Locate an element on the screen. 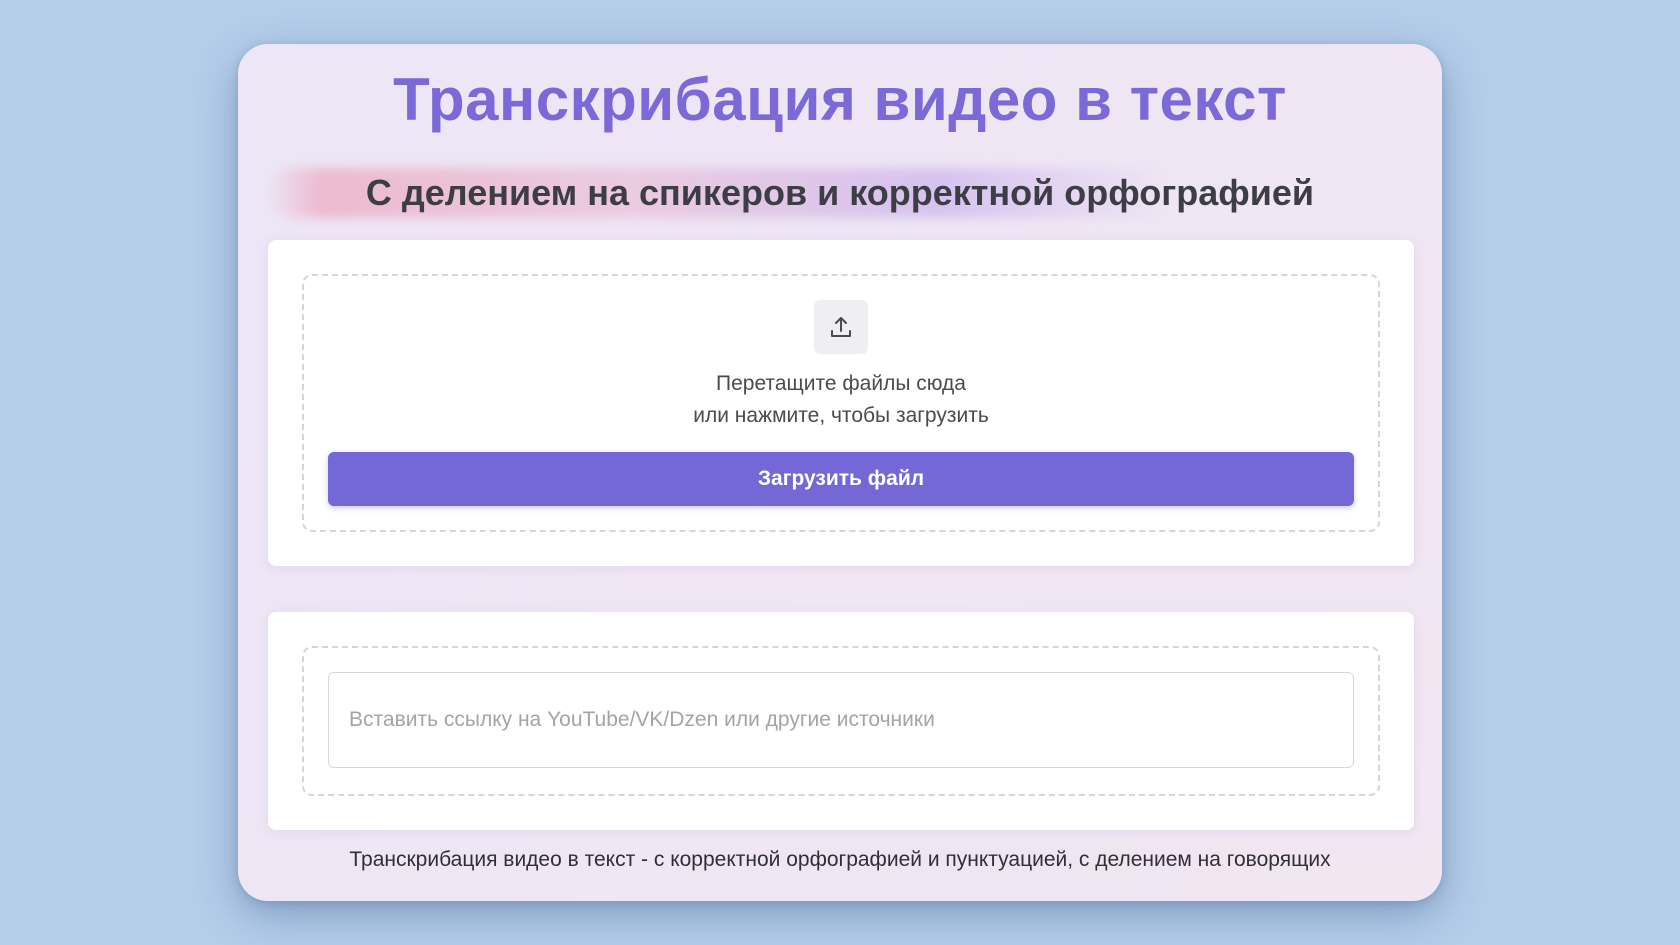  upload-file-button: Загрузить файл is located at coordinates (841, 479).